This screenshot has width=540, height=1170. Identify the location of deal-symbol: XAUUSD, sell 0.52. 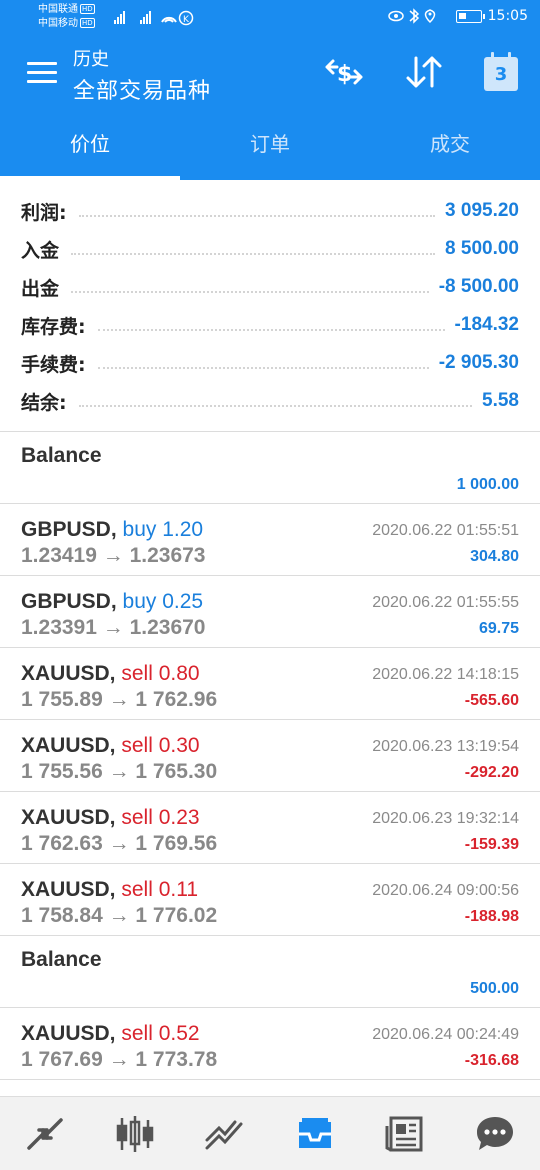
(110, 1034).